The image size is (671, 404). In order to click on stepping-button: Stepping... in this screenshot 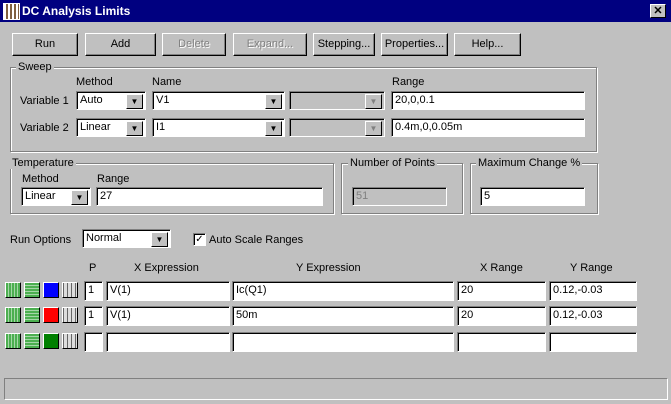, I will do `click(344, 44)`.